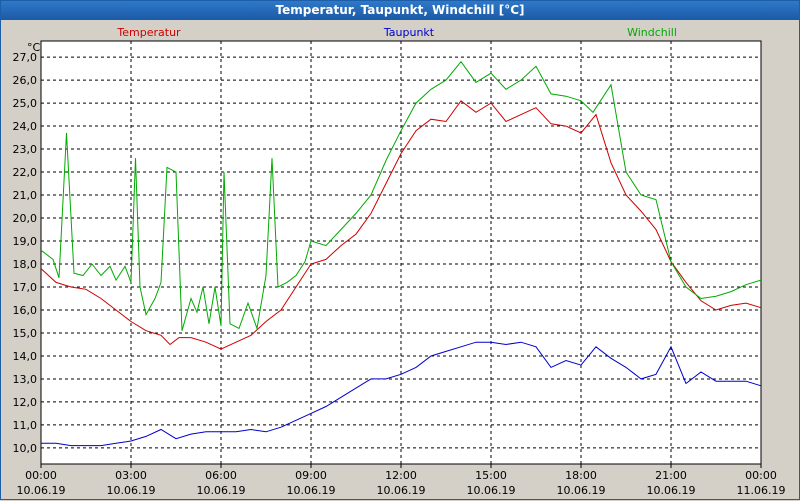 This screenshot has width=800, height=501. What do you see at coordinates (401, 475) in the screenshot?
I see `x-tick-time: 12:00` at bounding box center [401, 475].